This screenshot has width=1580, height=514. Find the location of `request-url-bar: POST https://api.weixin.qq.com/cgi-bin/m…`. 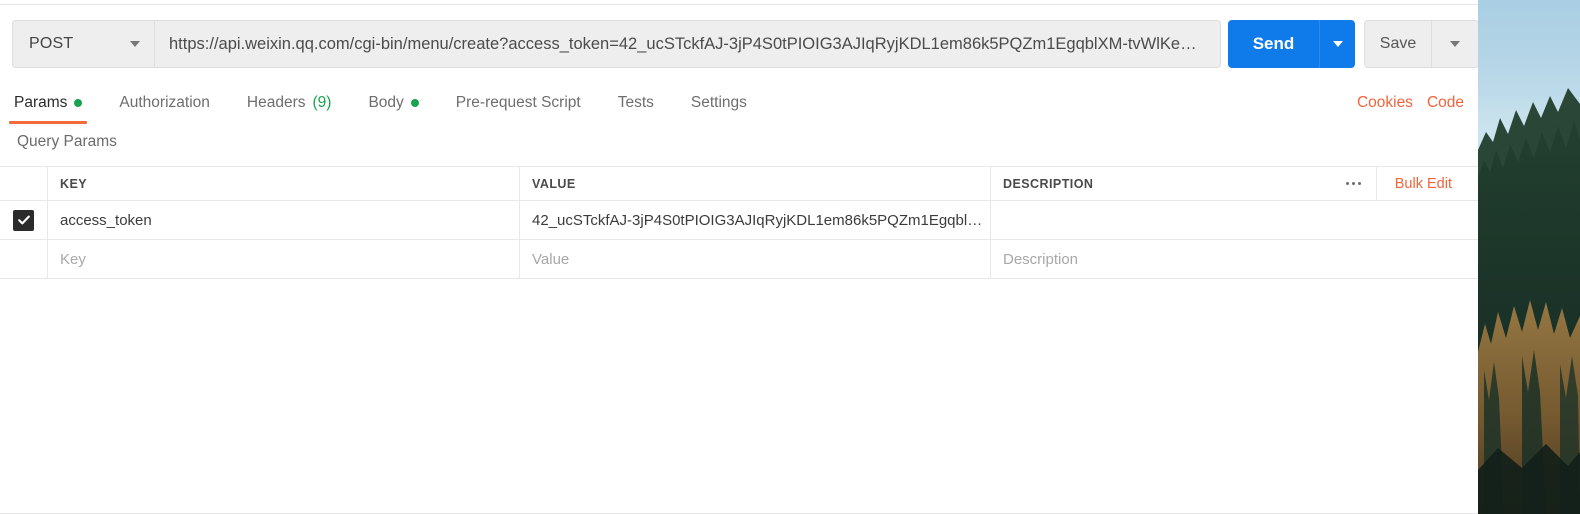

request-url-bar: POST https://api.weixin.qq.com/cgi-bin/m… is located at coordinates (616, 44).